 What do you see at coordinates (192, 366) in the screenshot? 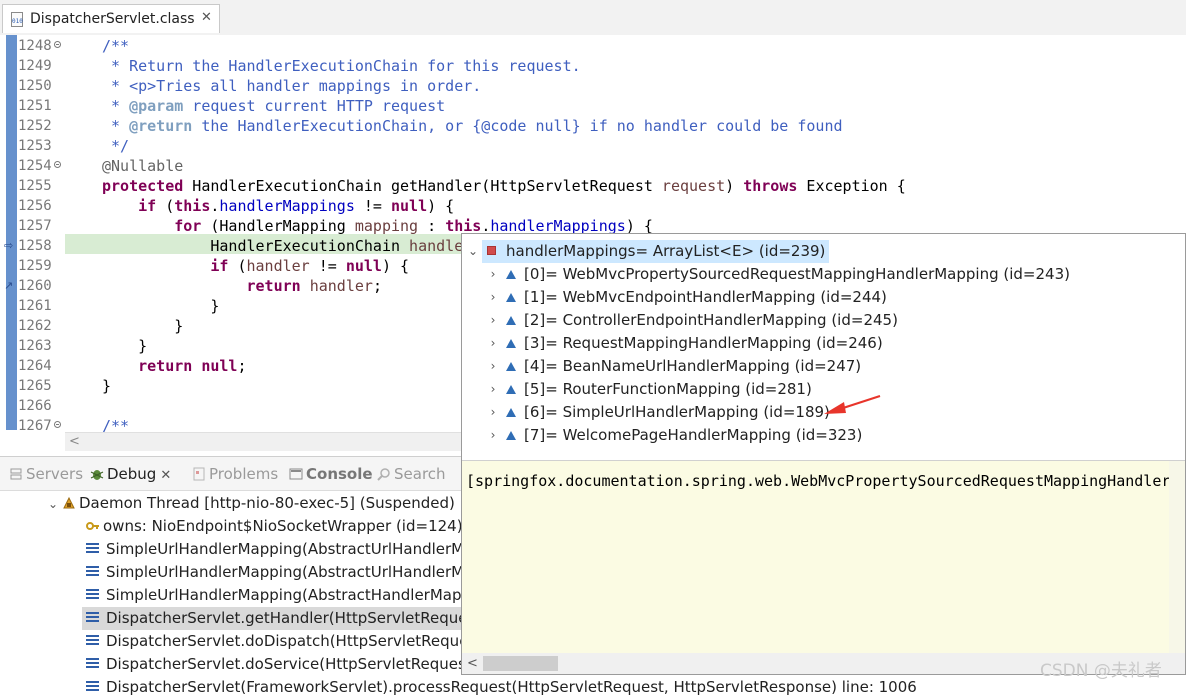
I see `code-line: return null;` at bounding box center [192, 366].